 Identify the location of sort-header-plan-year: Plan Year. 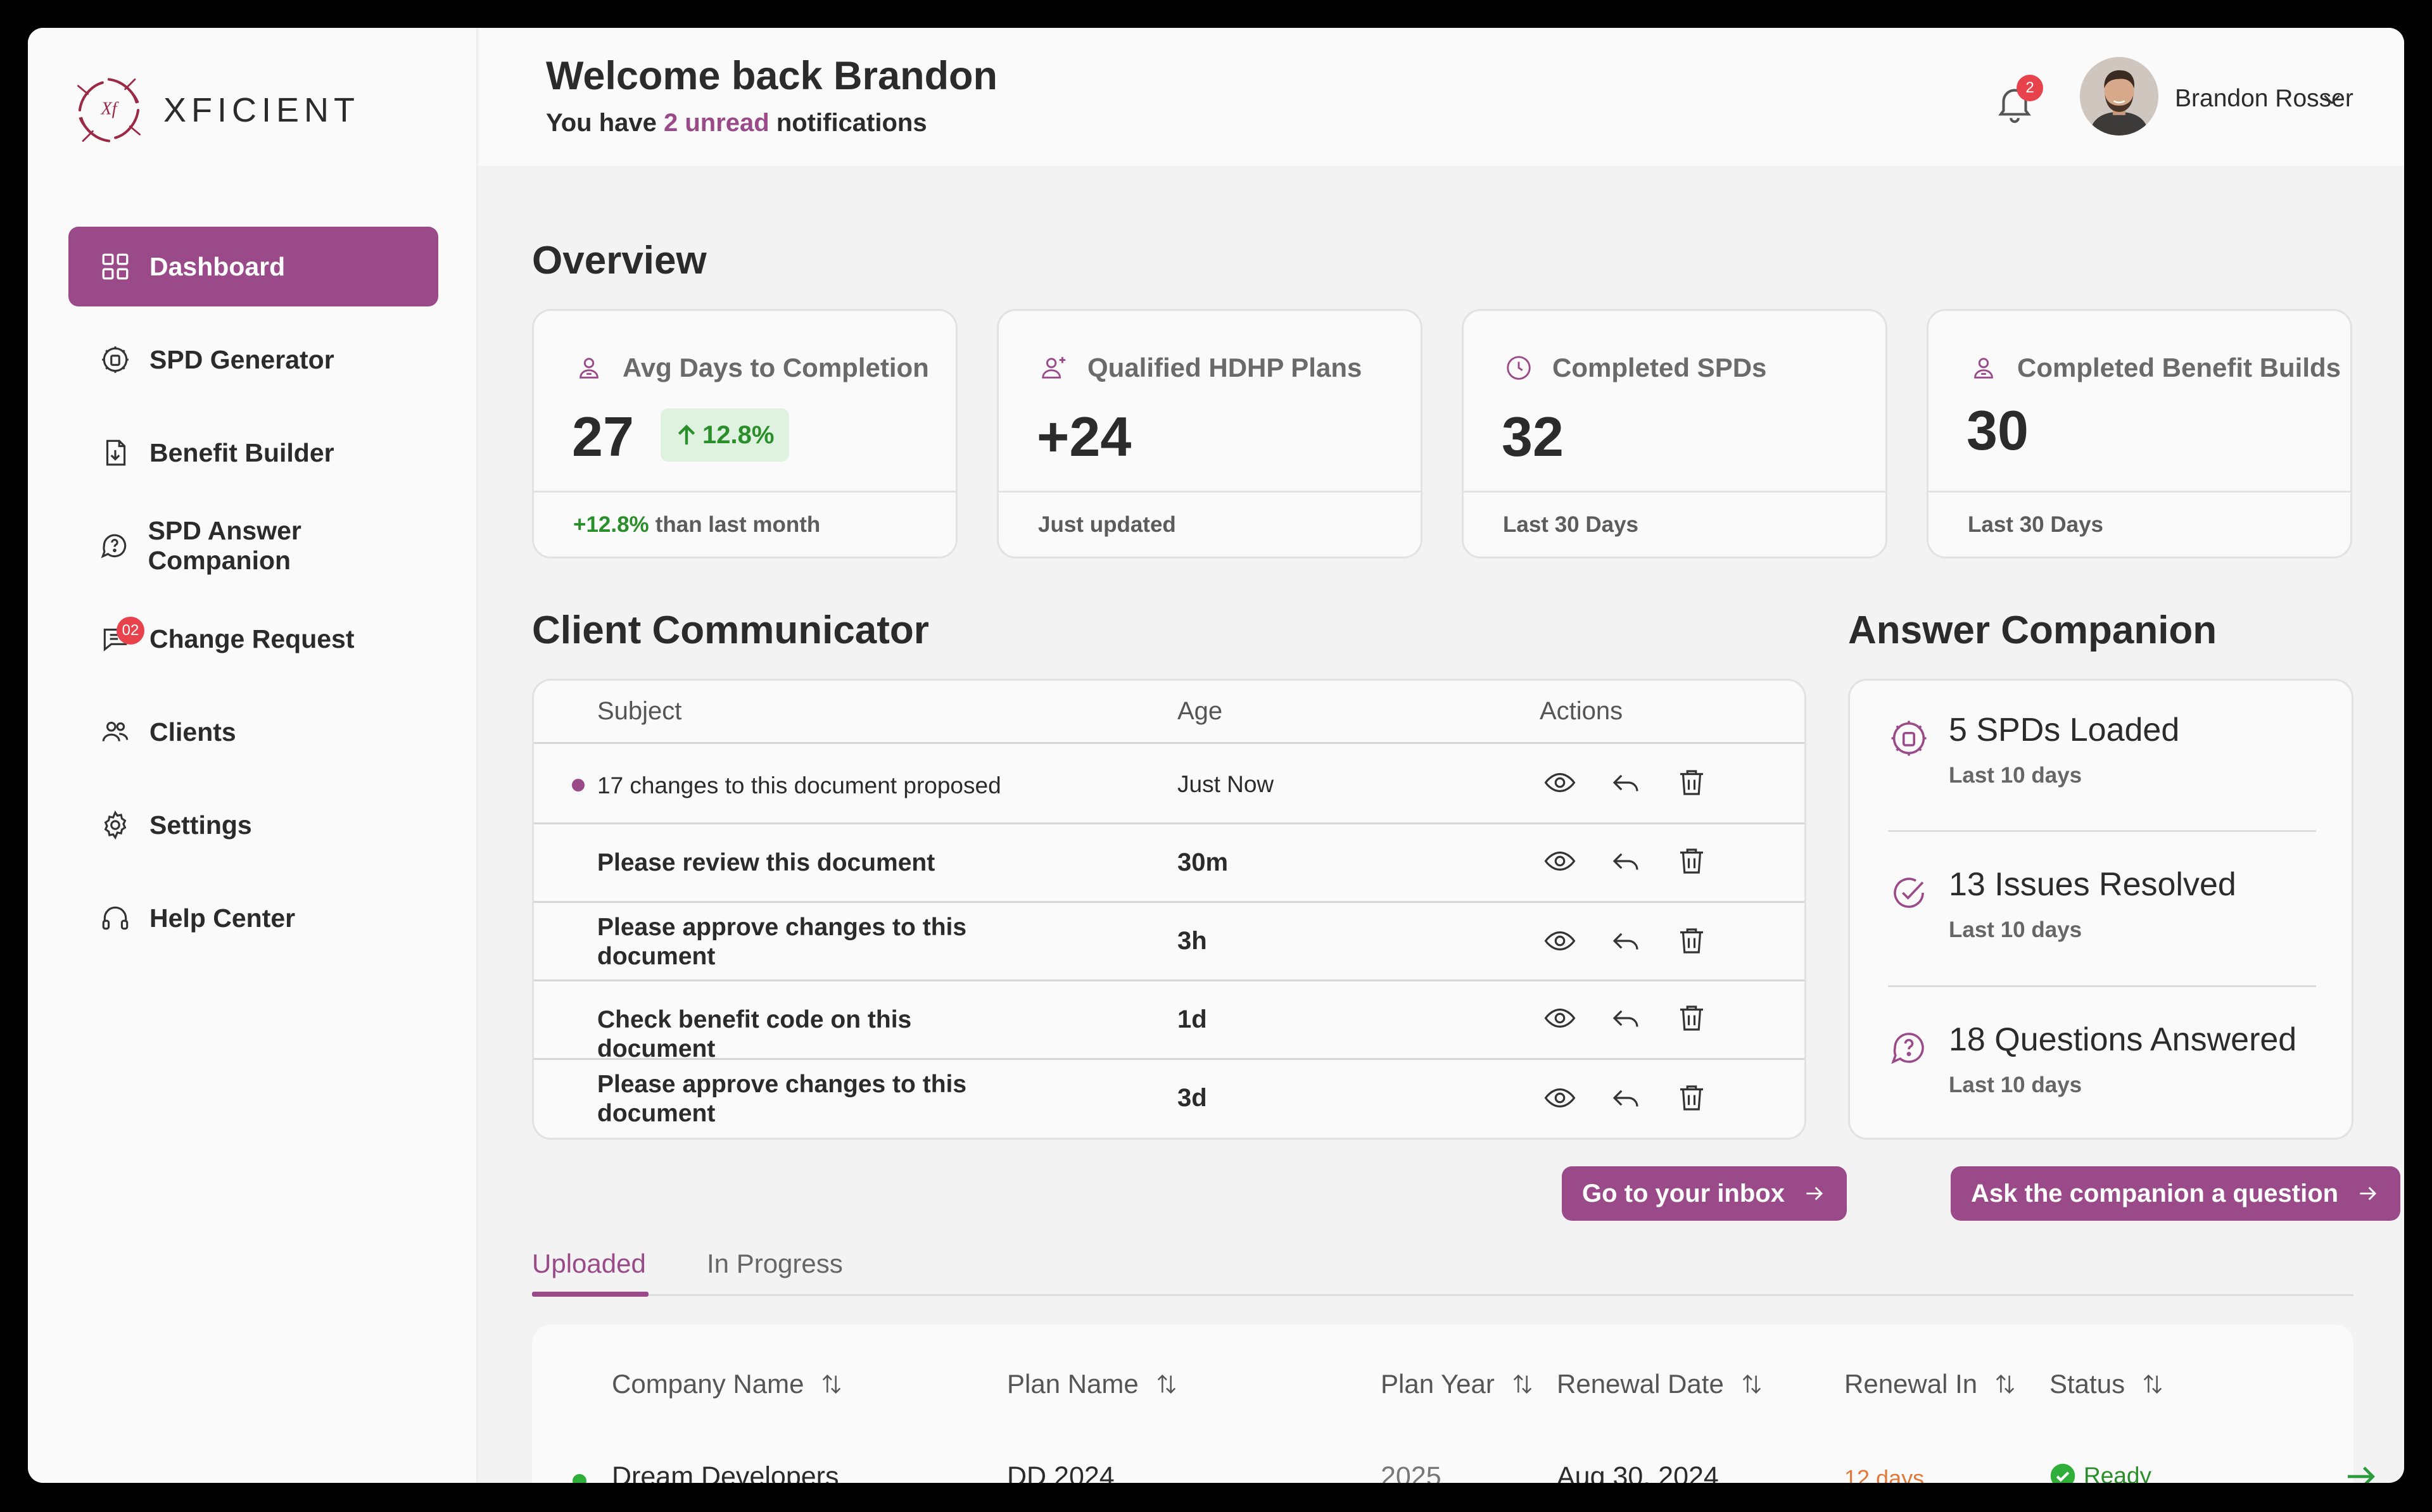
(1458, 1384).